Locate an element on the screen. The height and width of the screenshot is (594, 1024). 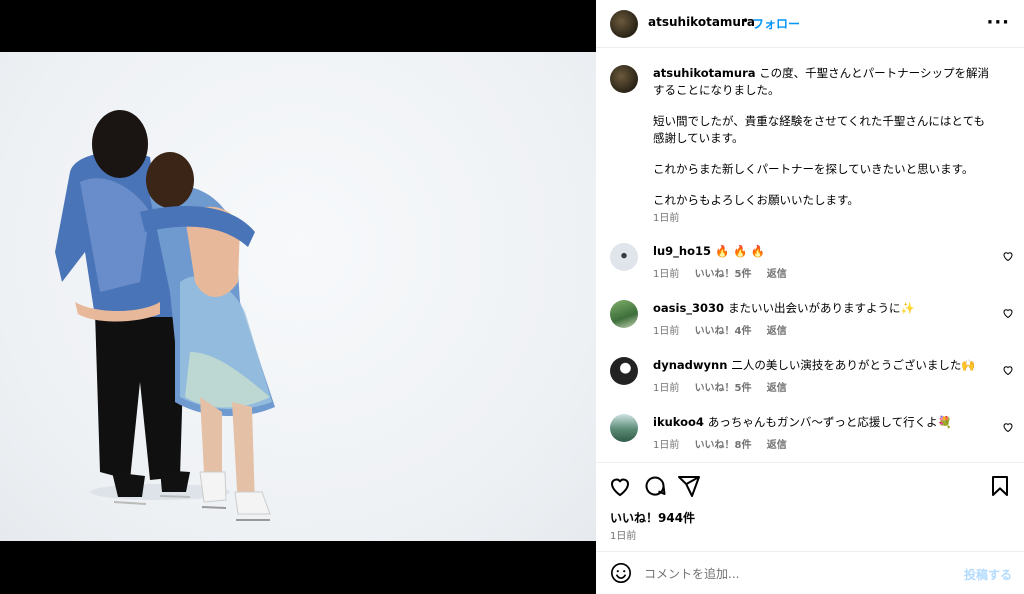
more-options-icon: ··· is located at coordinates (998, 22).